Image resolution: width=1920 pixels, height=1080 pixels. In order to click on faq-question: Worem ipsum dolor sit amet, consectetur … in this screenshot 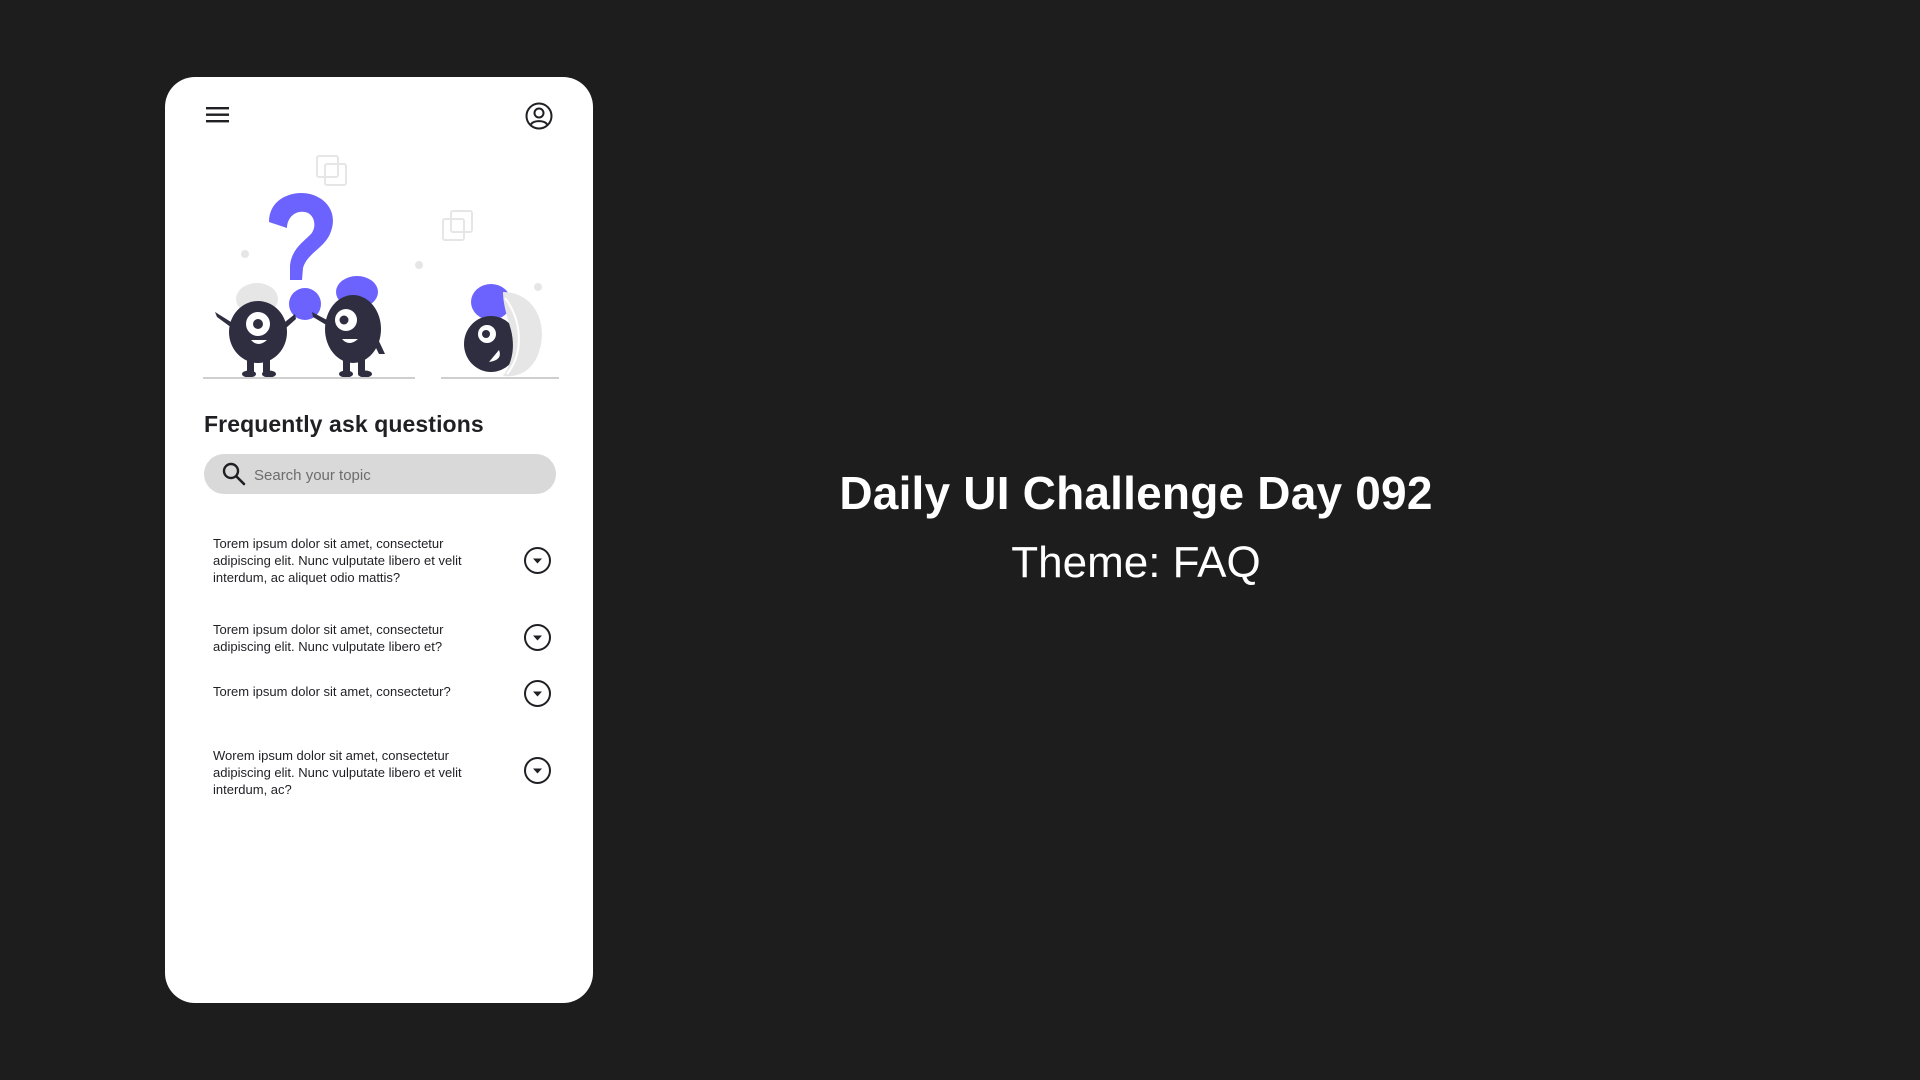, I will do `click(337, 772)`.